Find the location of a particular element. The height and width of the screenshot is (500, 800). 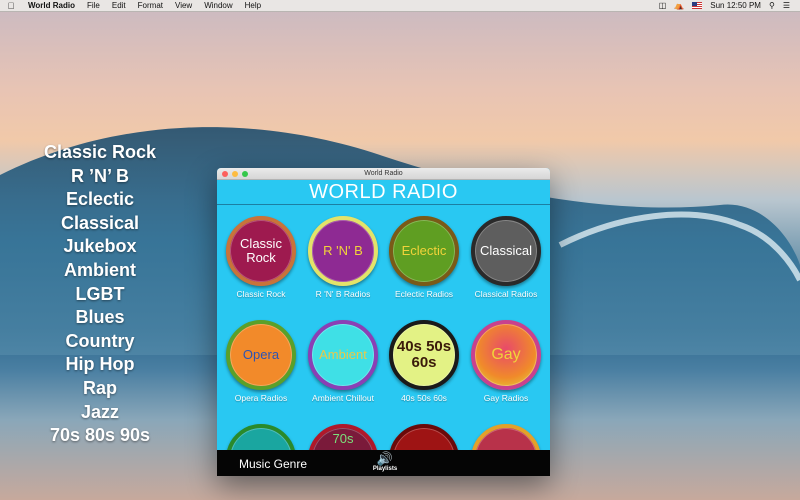

menu-format: Format is located at coordinates (150, 5).